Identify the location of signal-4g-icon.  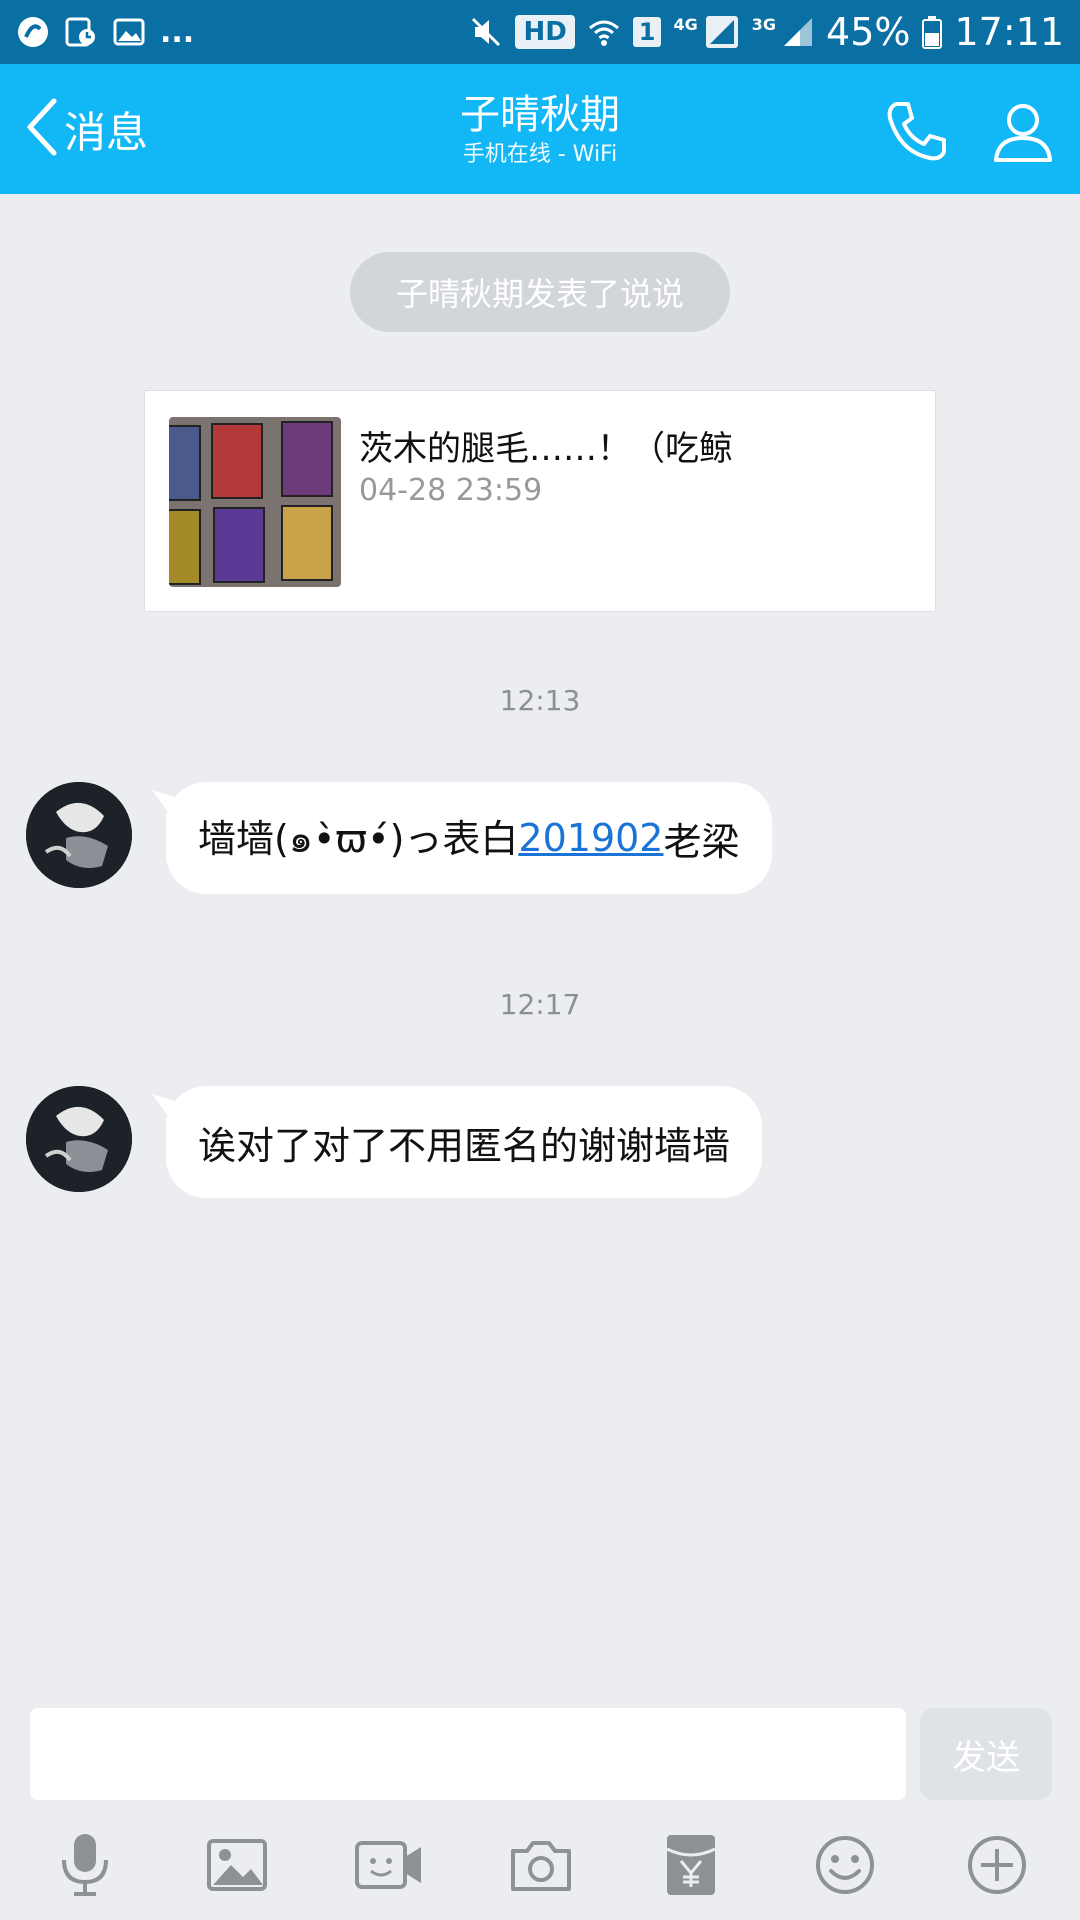
(722, 32).